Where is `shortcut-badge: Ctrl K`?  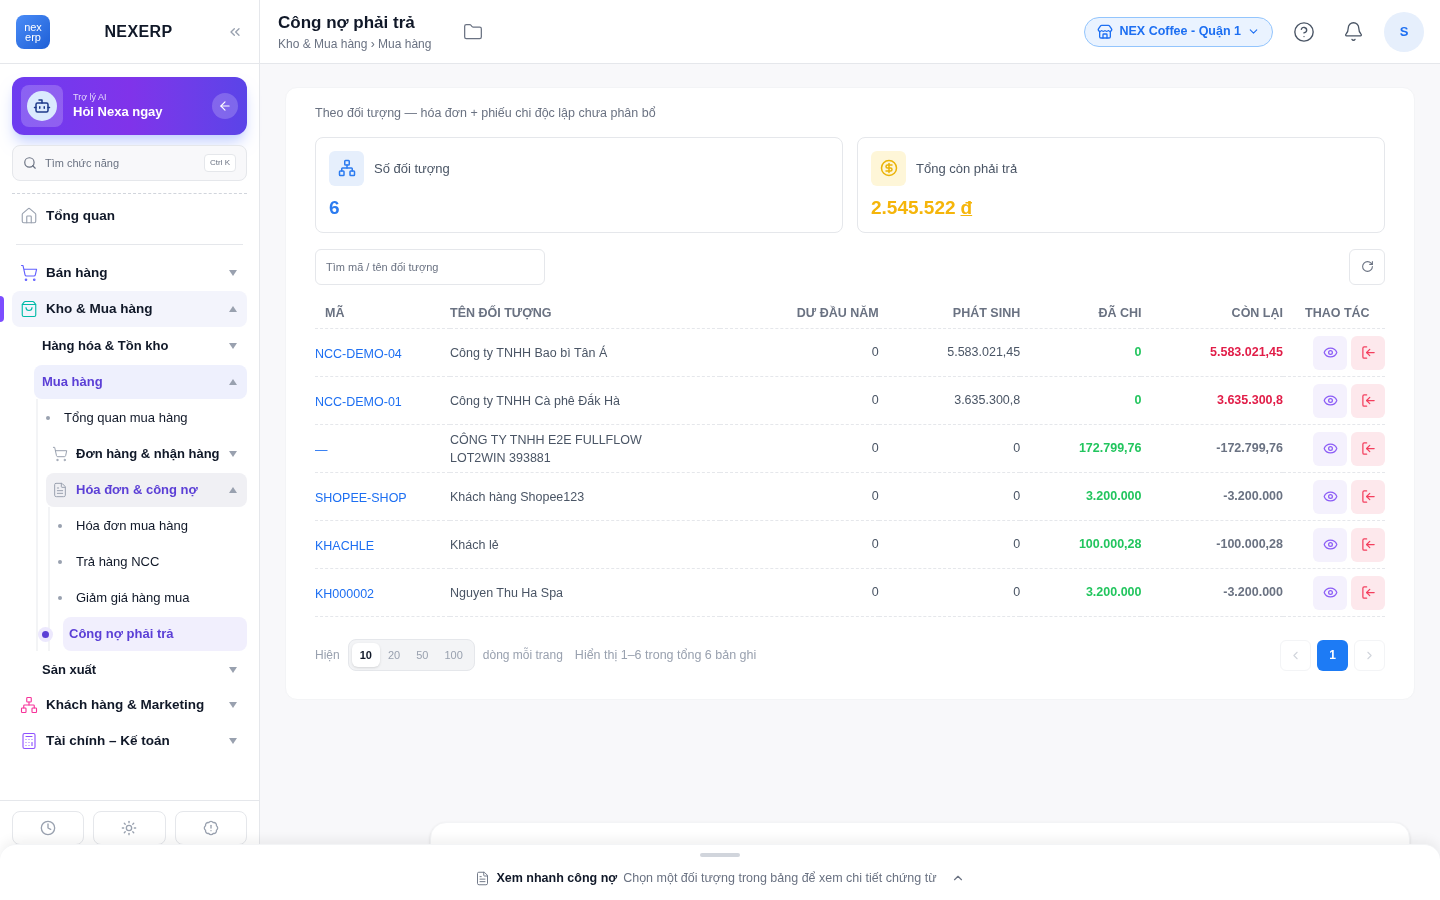 shortcut-badge: Ctrl K is located at coordinates (220, 163).